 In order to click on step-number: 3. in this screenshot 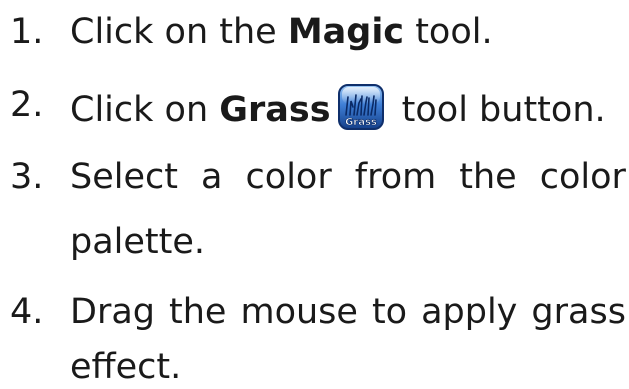, I will do `click(27, 177)`.